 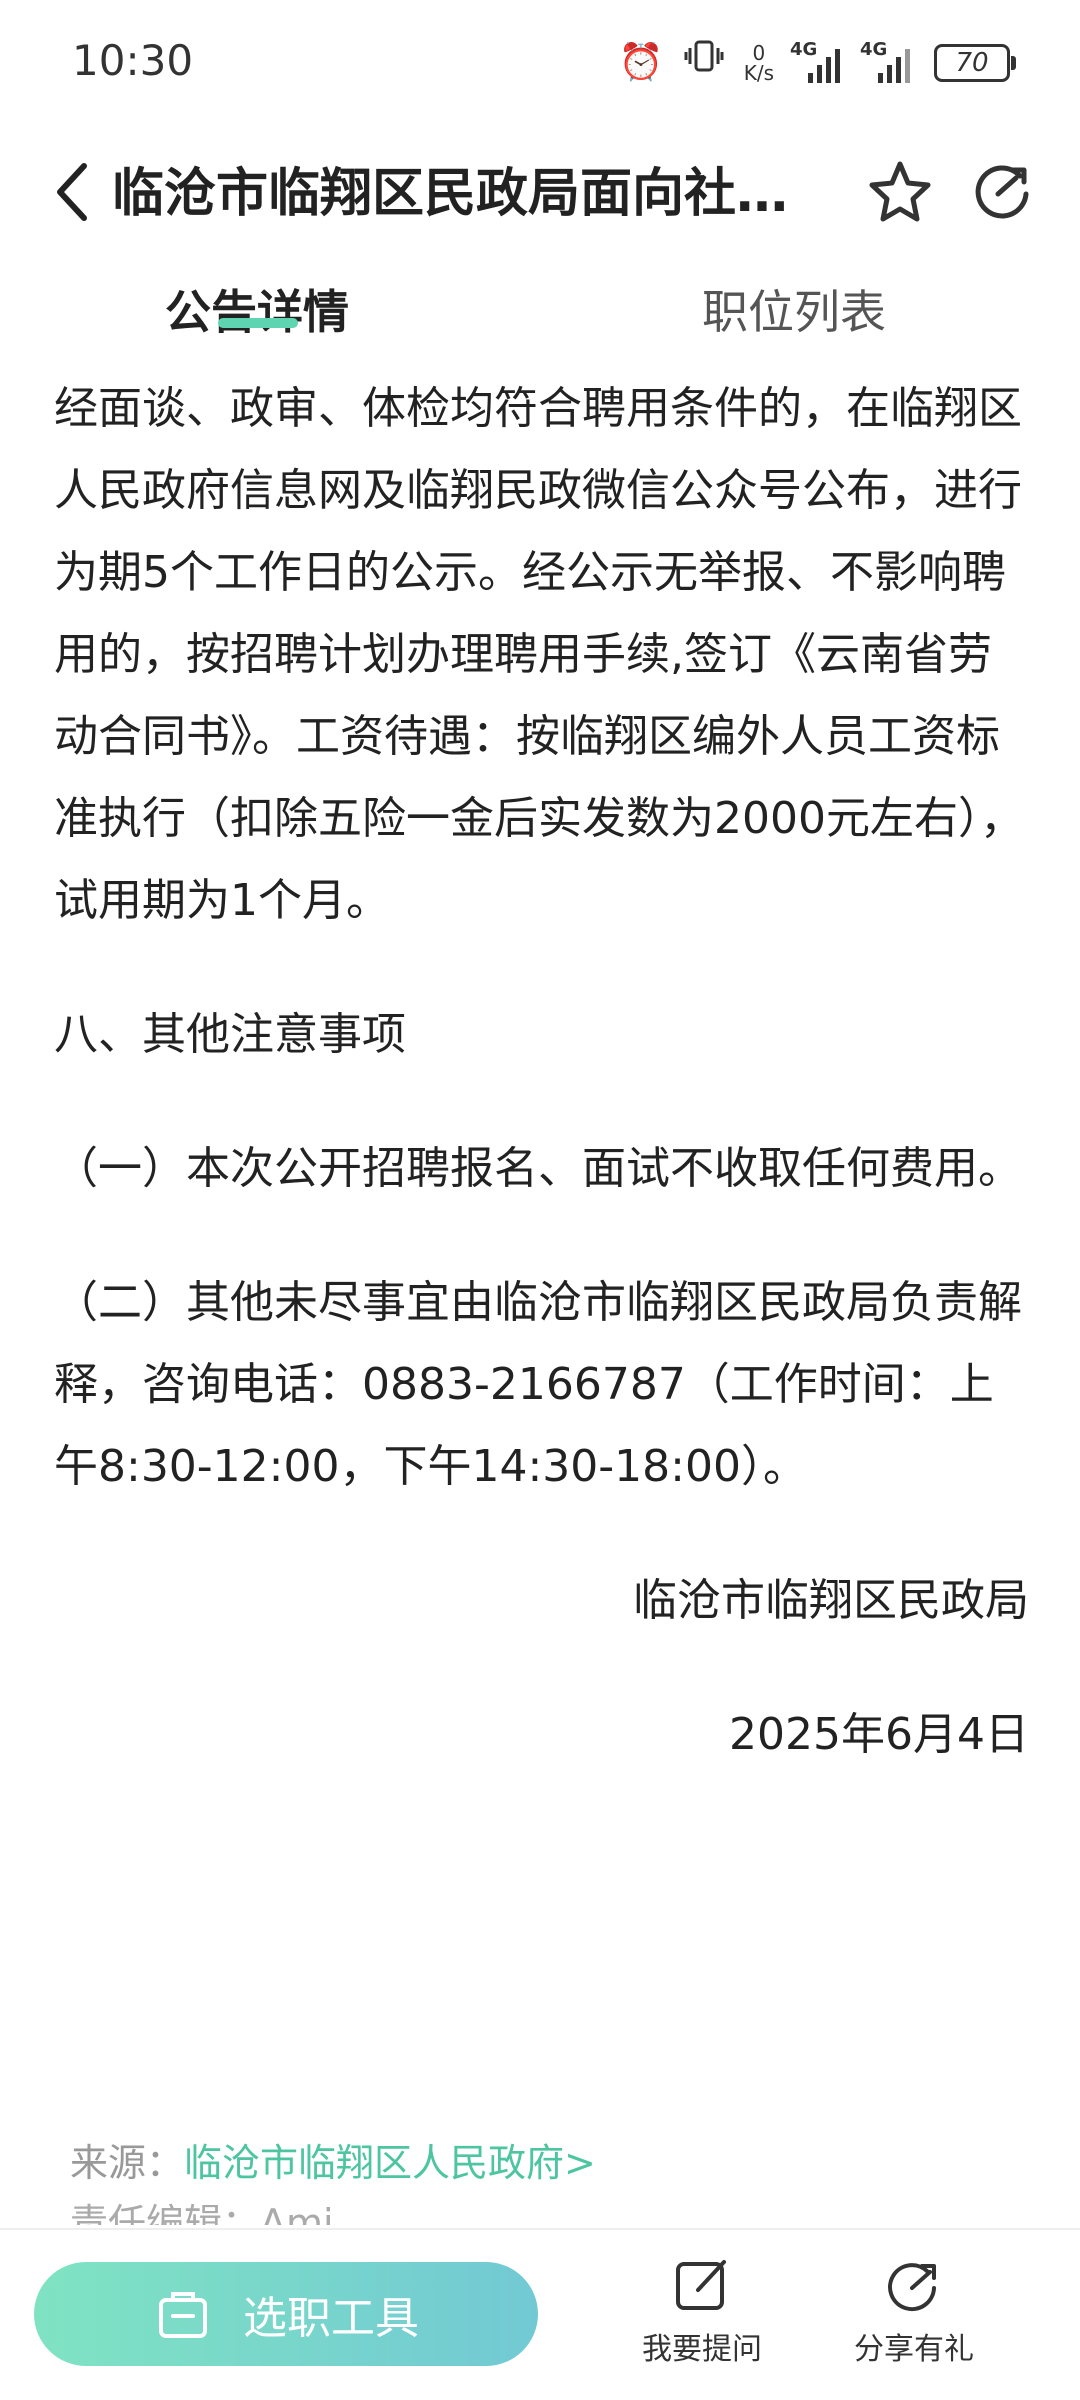 What do you see at coordinates (257, 312) in the screenshot?
I see `tab-announcement-details: 公告详情` at bounding box center [257, 312].